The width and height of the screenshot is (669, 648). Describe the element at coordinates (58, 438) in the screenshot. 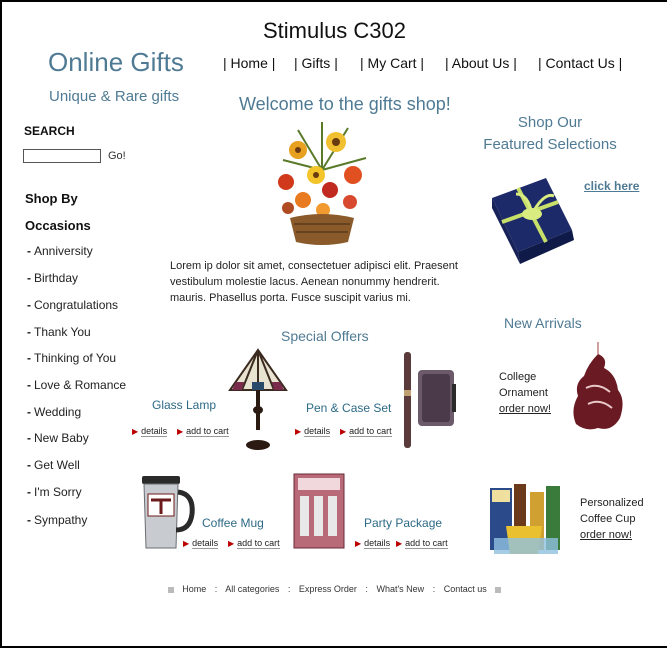

I see `sidebar-item-new-baby: - New Baby` at that location.